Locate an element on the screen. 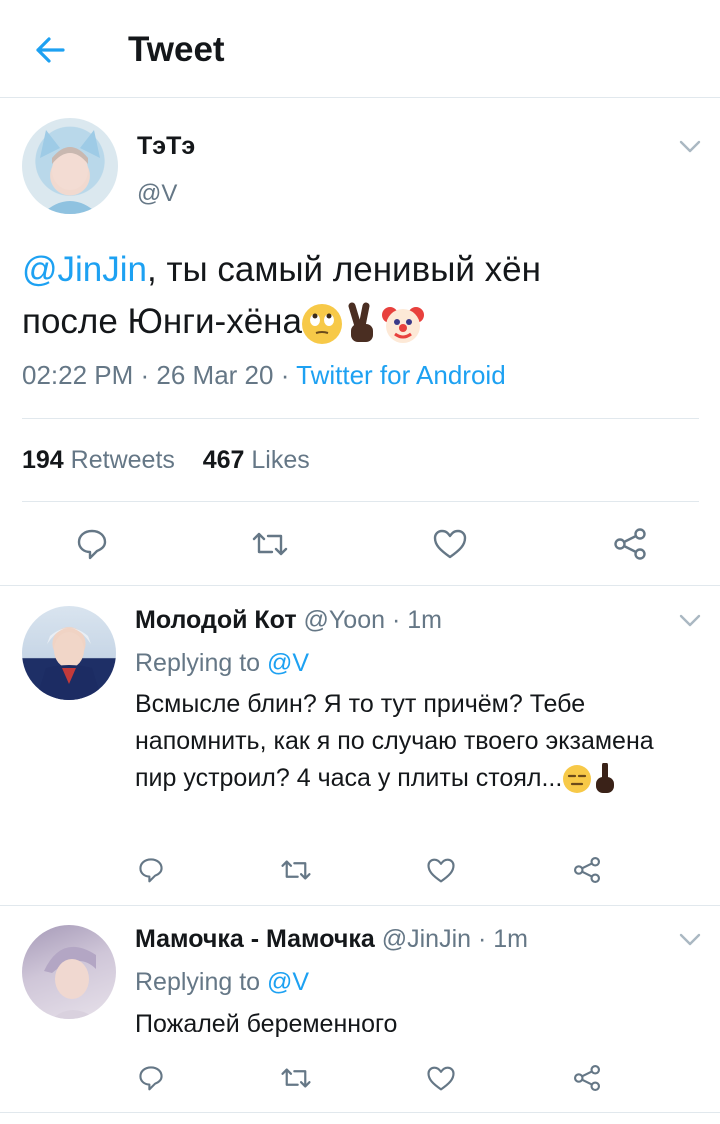 The width and height of the screenshot is (720, 1124). face-with-rolling-eyes-icon is located at coordinates (321, 323).